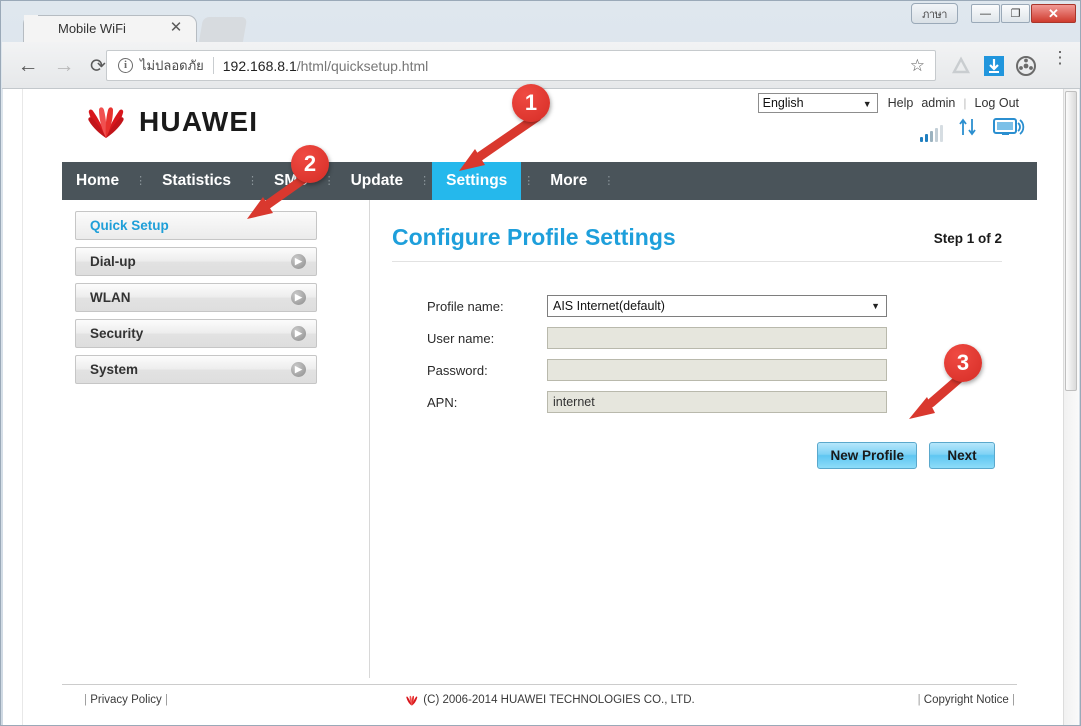 Image resolution: width=1081 pixels, height=726 pixels. Describe the element at coordinates (113, 261) in the screenshot. I see `sidebar-item-label: Dial-up` at that location.